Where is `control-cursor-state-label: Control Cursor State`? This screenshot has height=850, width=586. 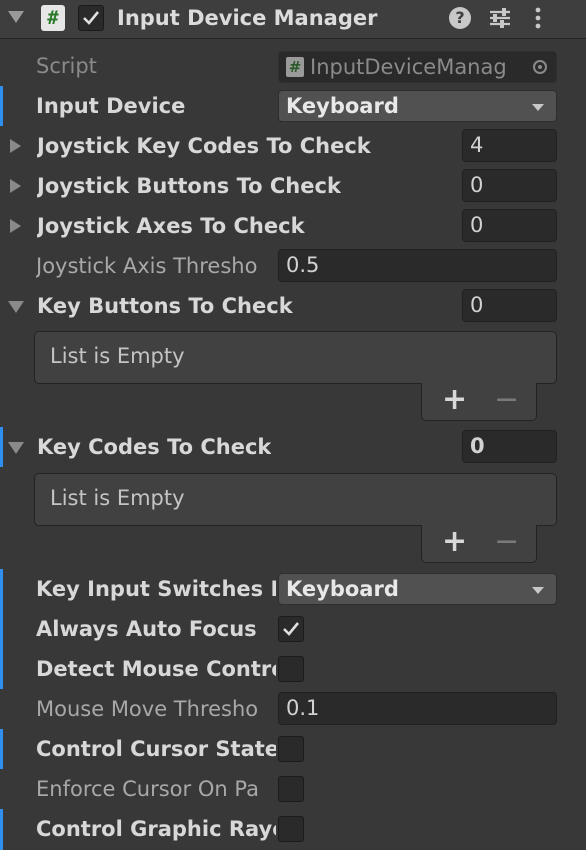 control-cursor-state-label: Control Cursor State is located at coordinates (156, 749).